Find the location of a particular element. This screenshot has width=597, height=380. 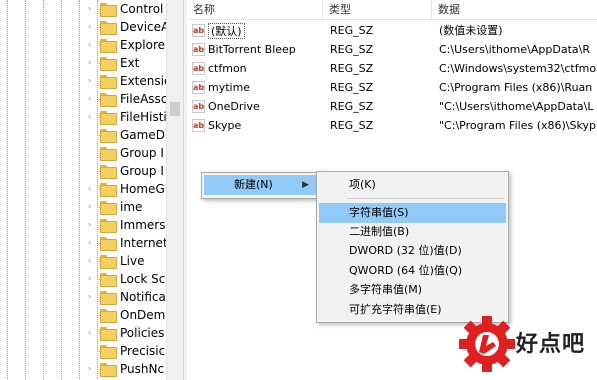

column-header-type: 类型 is located at coordinates (377, 10).